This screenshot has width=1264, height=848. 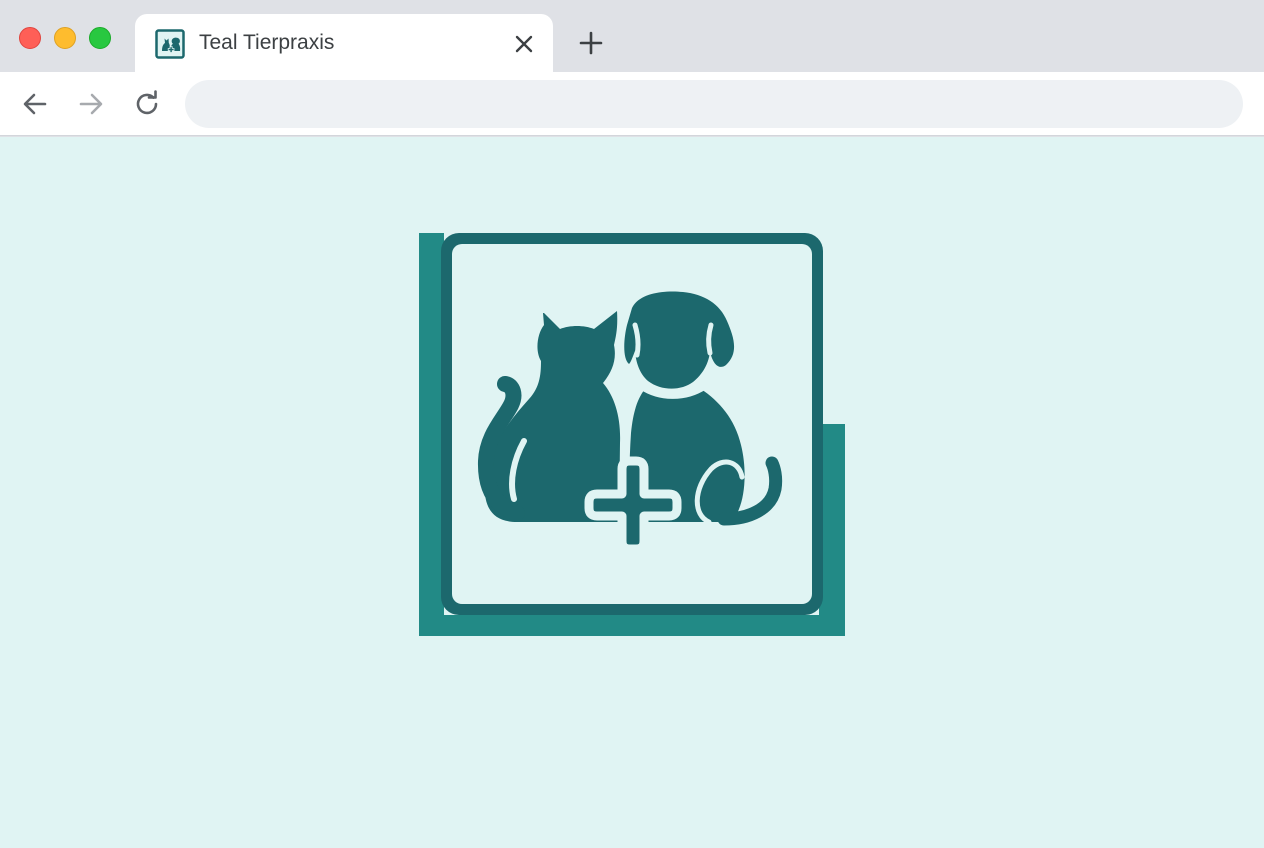 What do you see at coordinates (147, 104) in the screenshot?
I see `reload-icon` at bounding box center [147, 104].